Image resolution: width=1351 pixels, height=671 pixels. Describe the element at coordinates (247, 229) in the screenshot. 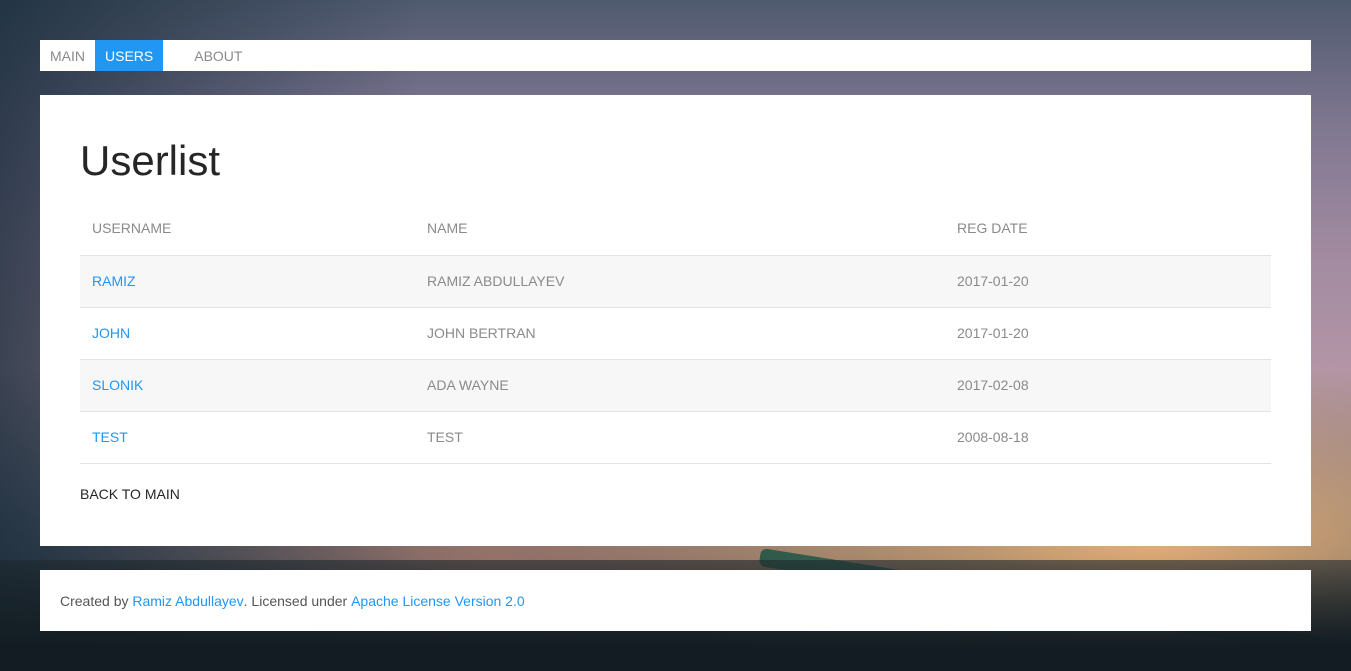

I see `column-header-username: USERNAME` at that location.